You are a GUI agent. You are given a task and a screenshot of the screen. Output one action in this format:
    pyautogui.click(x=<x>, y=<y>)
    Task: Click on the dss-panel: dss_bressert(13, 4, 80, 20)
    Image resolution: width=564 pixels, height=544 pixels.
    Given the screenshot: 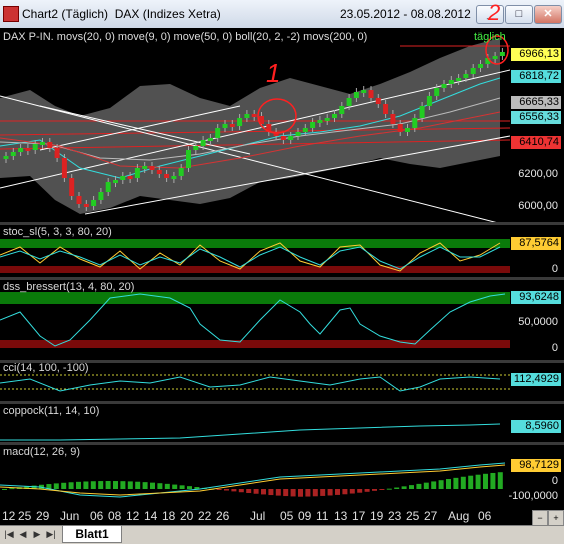 What is the action you would take?
    pyautogui.click(x=255, y=321)
    